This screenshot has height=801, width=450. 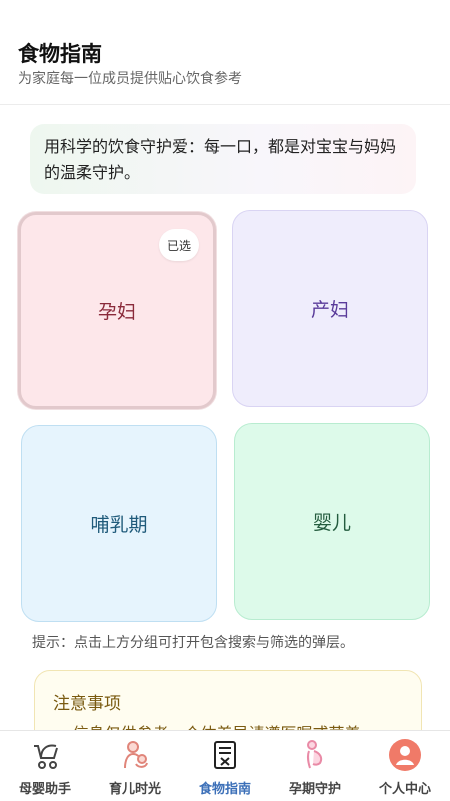 I want to click on group-label: 哺乳期, so click(x=119, y=525).